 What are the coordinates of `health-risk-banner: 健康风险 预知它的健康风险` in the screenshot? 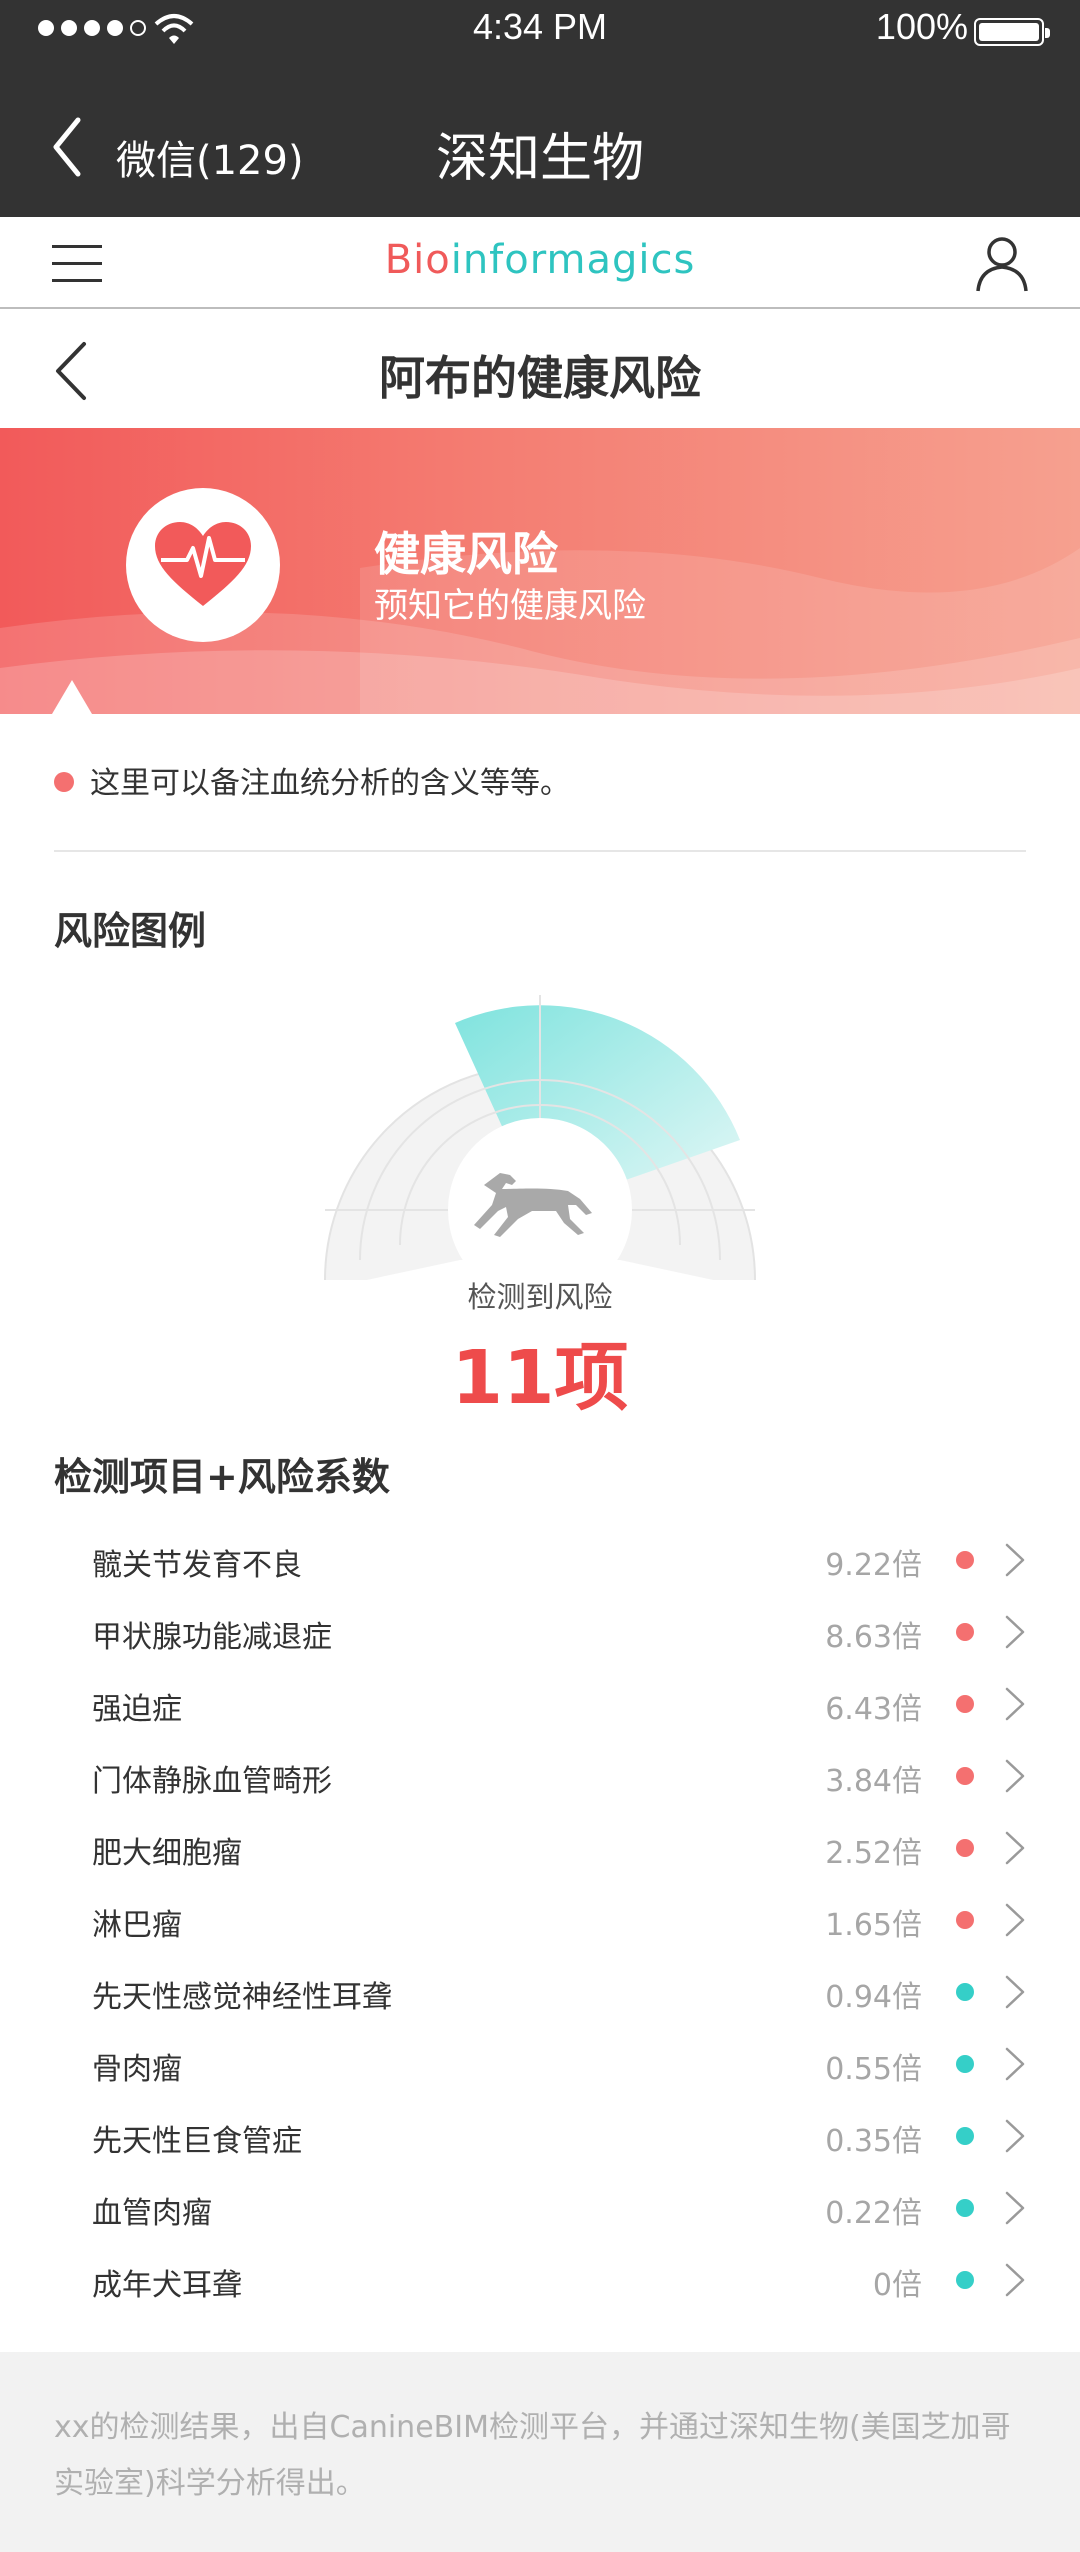 It's located at (540, 571).